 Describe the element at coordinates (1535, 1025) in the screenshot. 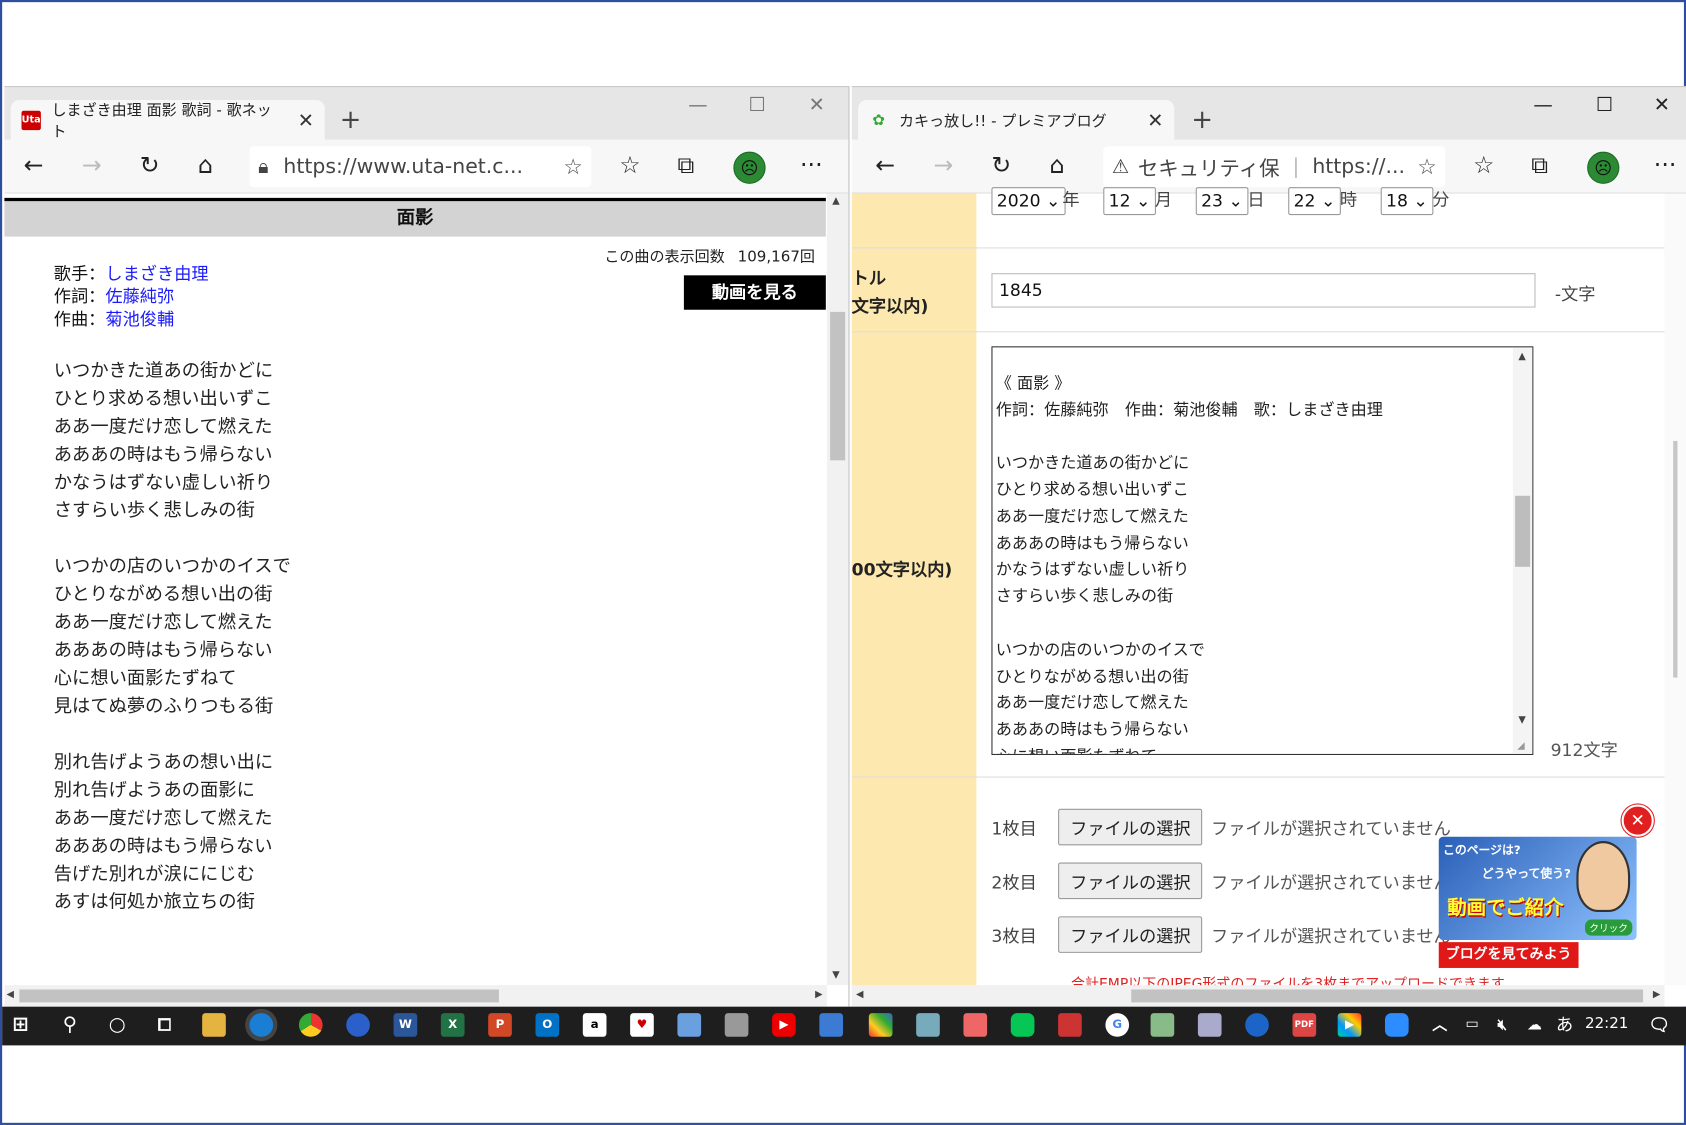

I see `network-icon: ☁` at that location.